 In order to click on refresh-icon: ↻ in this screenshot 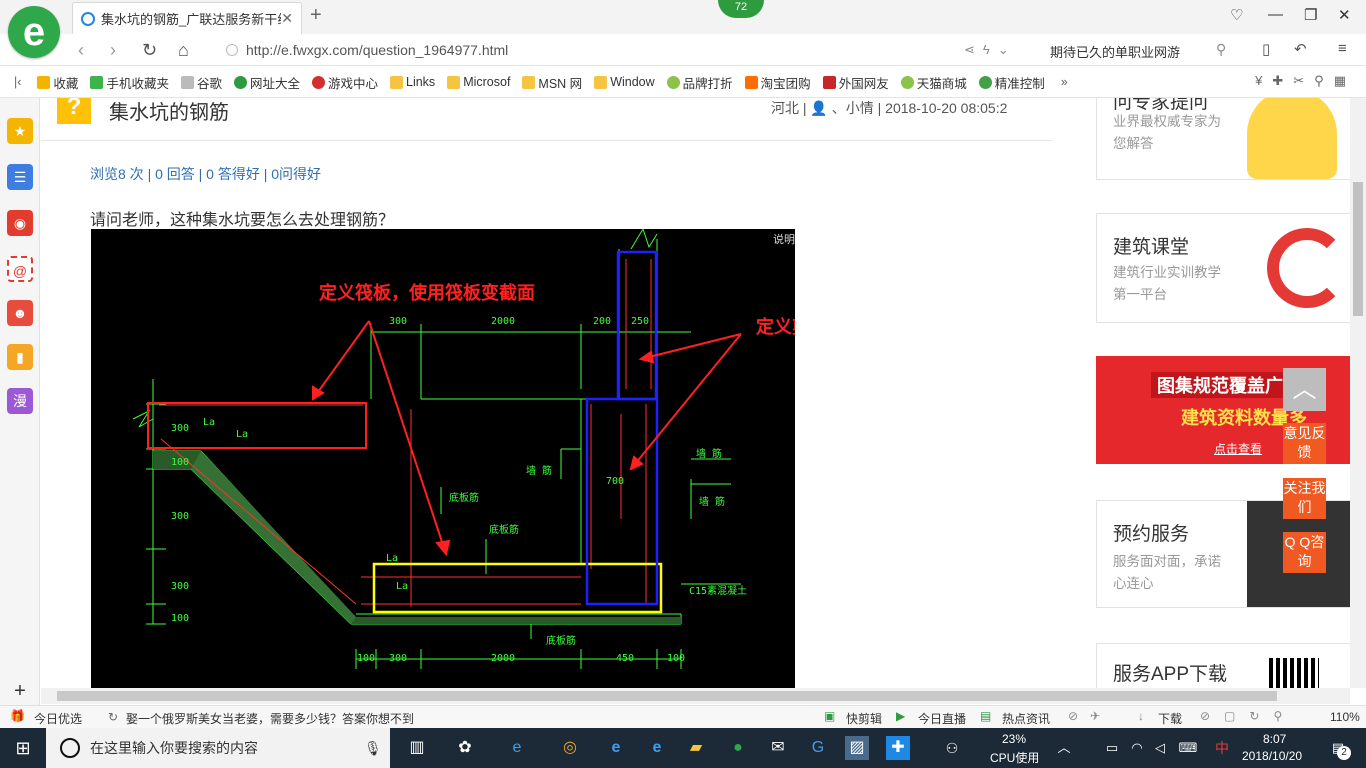, I will do `click(149, 50)`.